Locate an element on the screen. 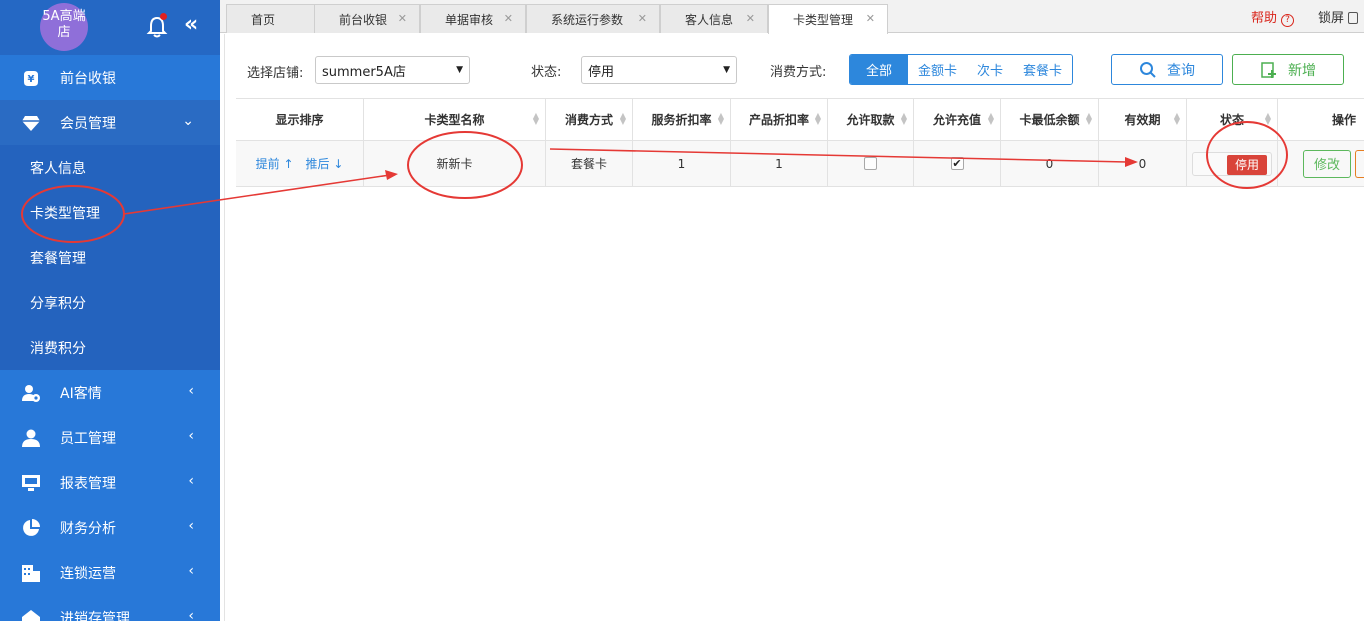  header-status: 状态 ▲ ▼ is located at coordinates (1232, 119).